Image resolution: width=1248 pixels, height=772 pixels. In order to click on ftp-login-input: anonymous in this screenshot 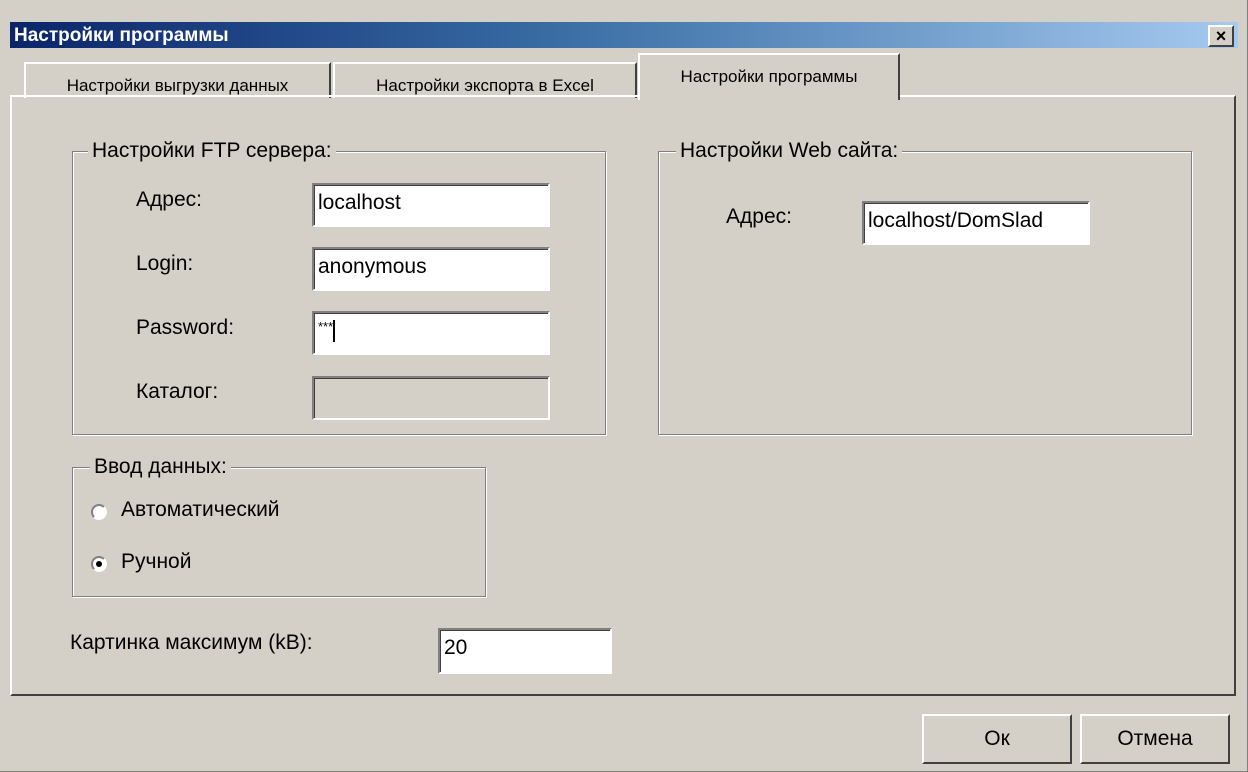, I will do `click(431, 269)`.